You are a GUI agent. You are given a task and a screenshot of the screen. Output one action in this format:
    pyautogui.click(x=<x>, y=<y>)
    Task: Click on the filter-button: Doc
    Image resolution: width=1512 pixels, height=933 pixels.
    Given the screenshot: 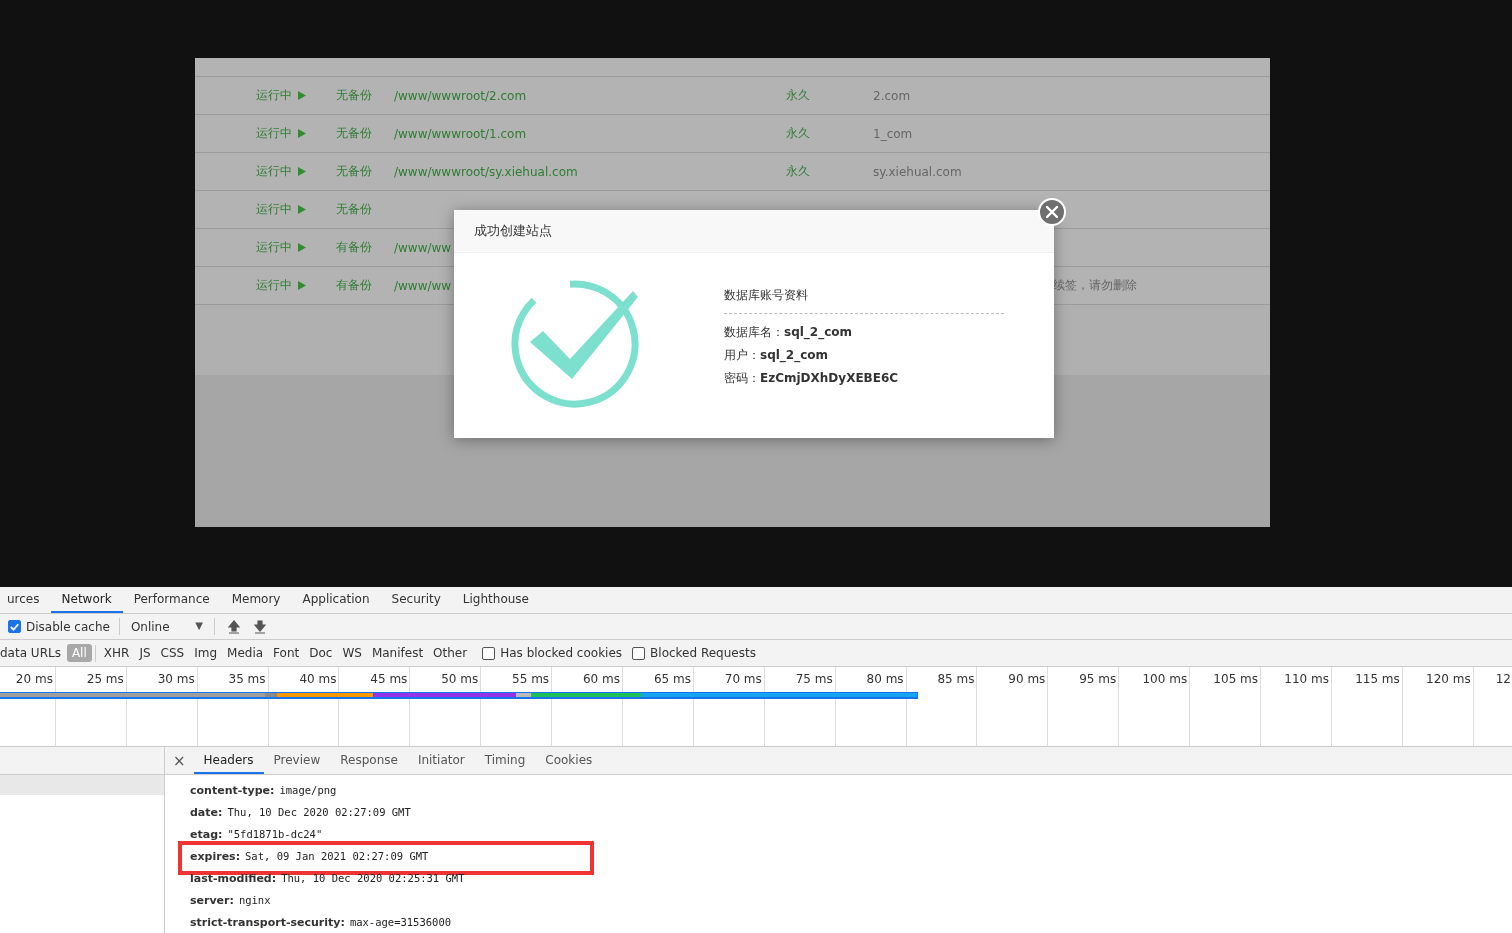 What is the action you would take?
    pyautogui.click(x=321, y=653)
    